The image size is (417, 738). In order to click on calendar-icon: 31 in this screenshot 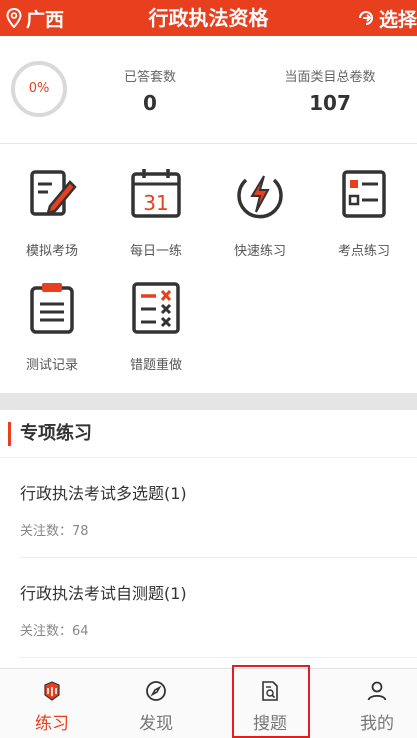, I will do `click(156, 193)`.